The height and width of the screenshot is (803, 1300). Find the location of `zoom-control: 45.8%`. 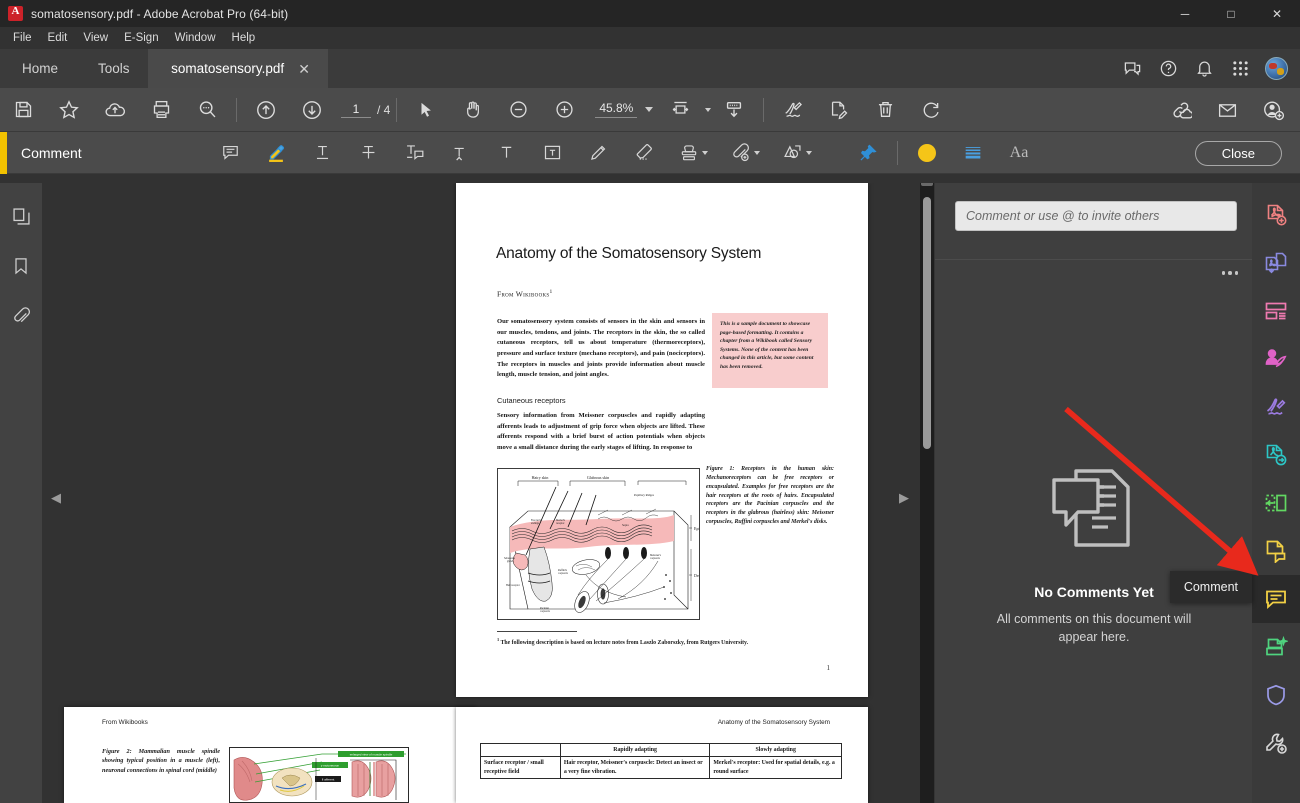

zoom-control: 45.8% is located at coordinates (624, 109).